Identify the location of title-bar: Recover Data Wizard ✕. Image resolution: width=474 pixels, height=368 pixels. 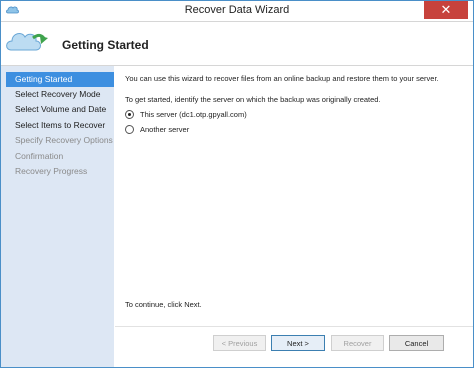
(237, 11).